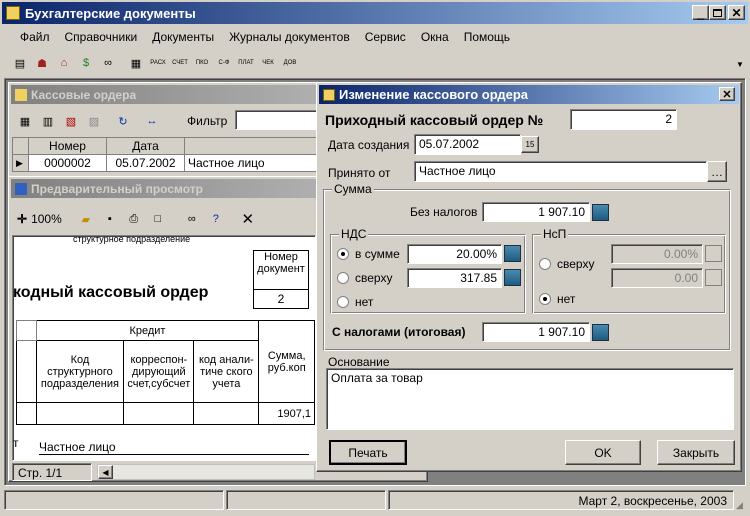 Image resolution: width=750 pixels, height=516 pixels. I want to click on nsp-none-label: нет, so click(566, 299).